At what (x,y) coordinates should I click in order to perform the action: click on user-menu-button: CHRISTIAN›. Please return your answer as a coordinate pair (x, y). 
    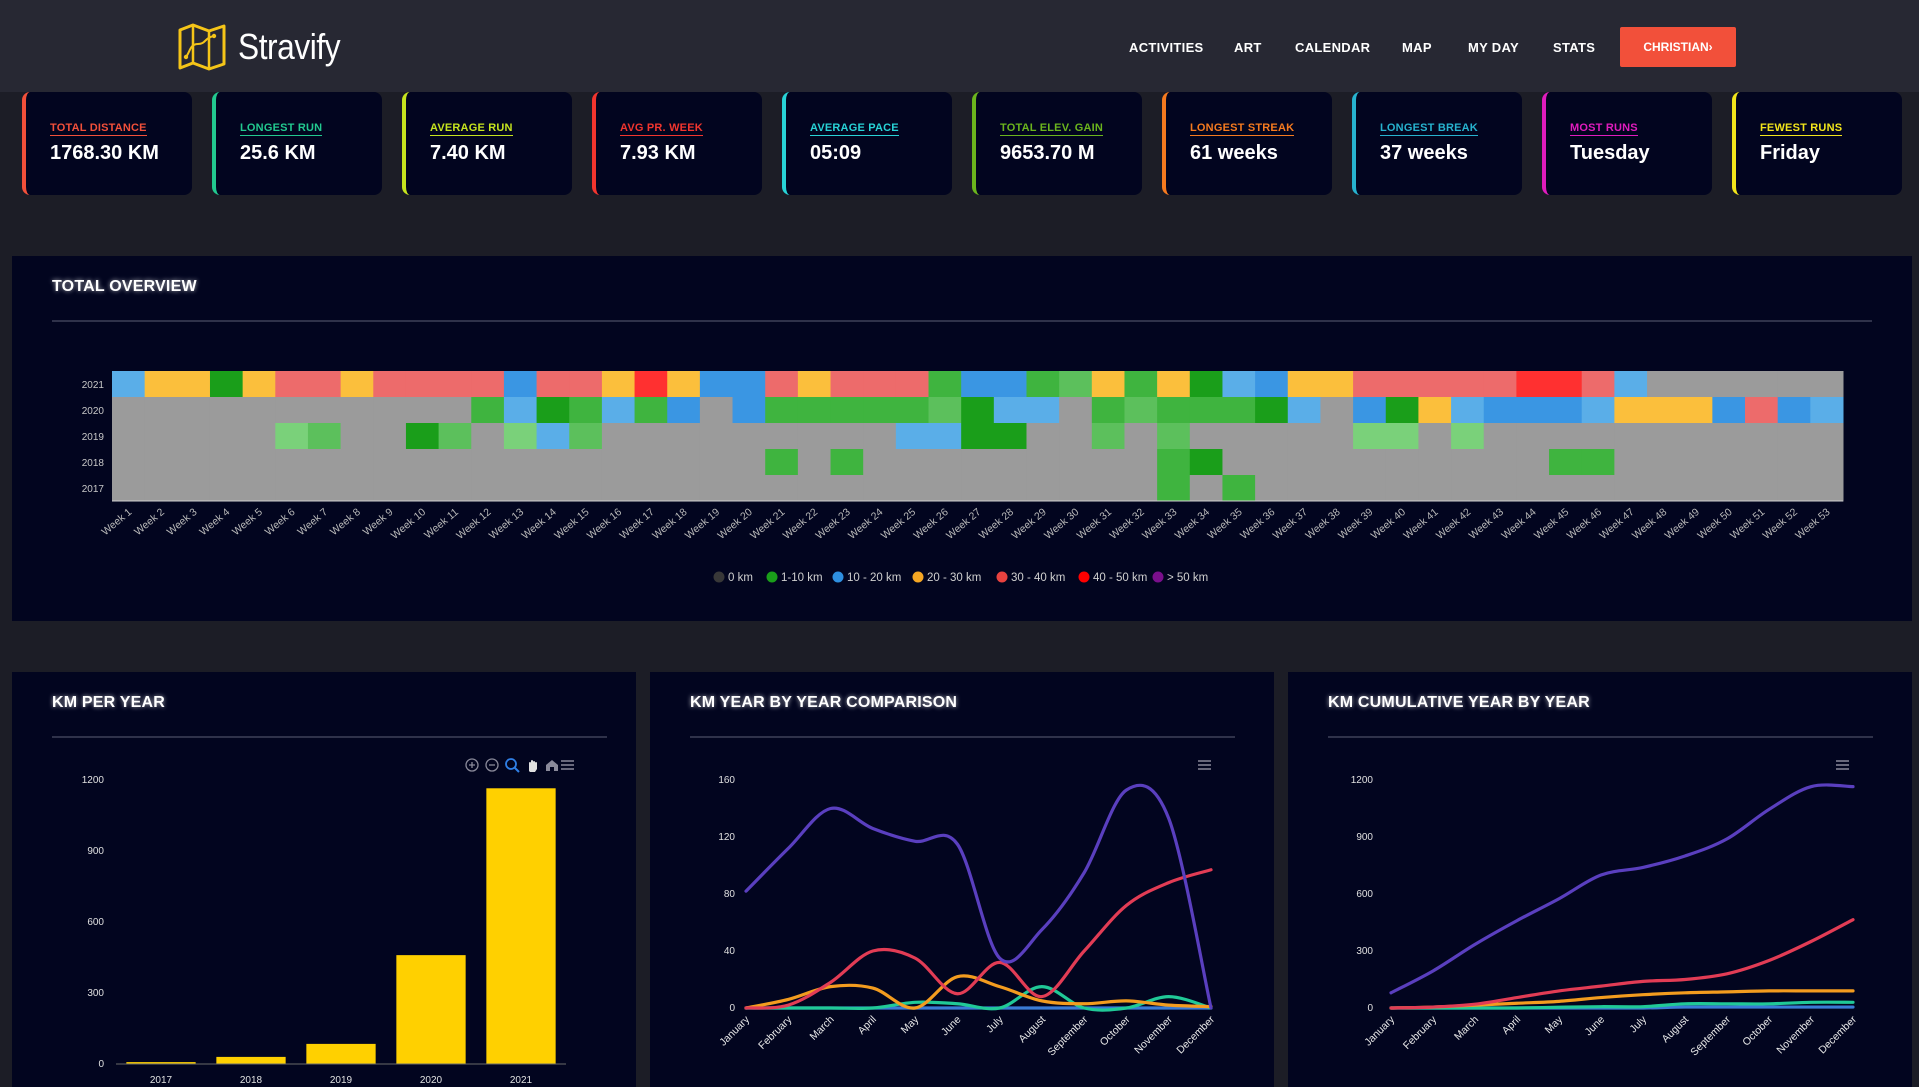
    Looking at the image, I should click on (1678, 47).